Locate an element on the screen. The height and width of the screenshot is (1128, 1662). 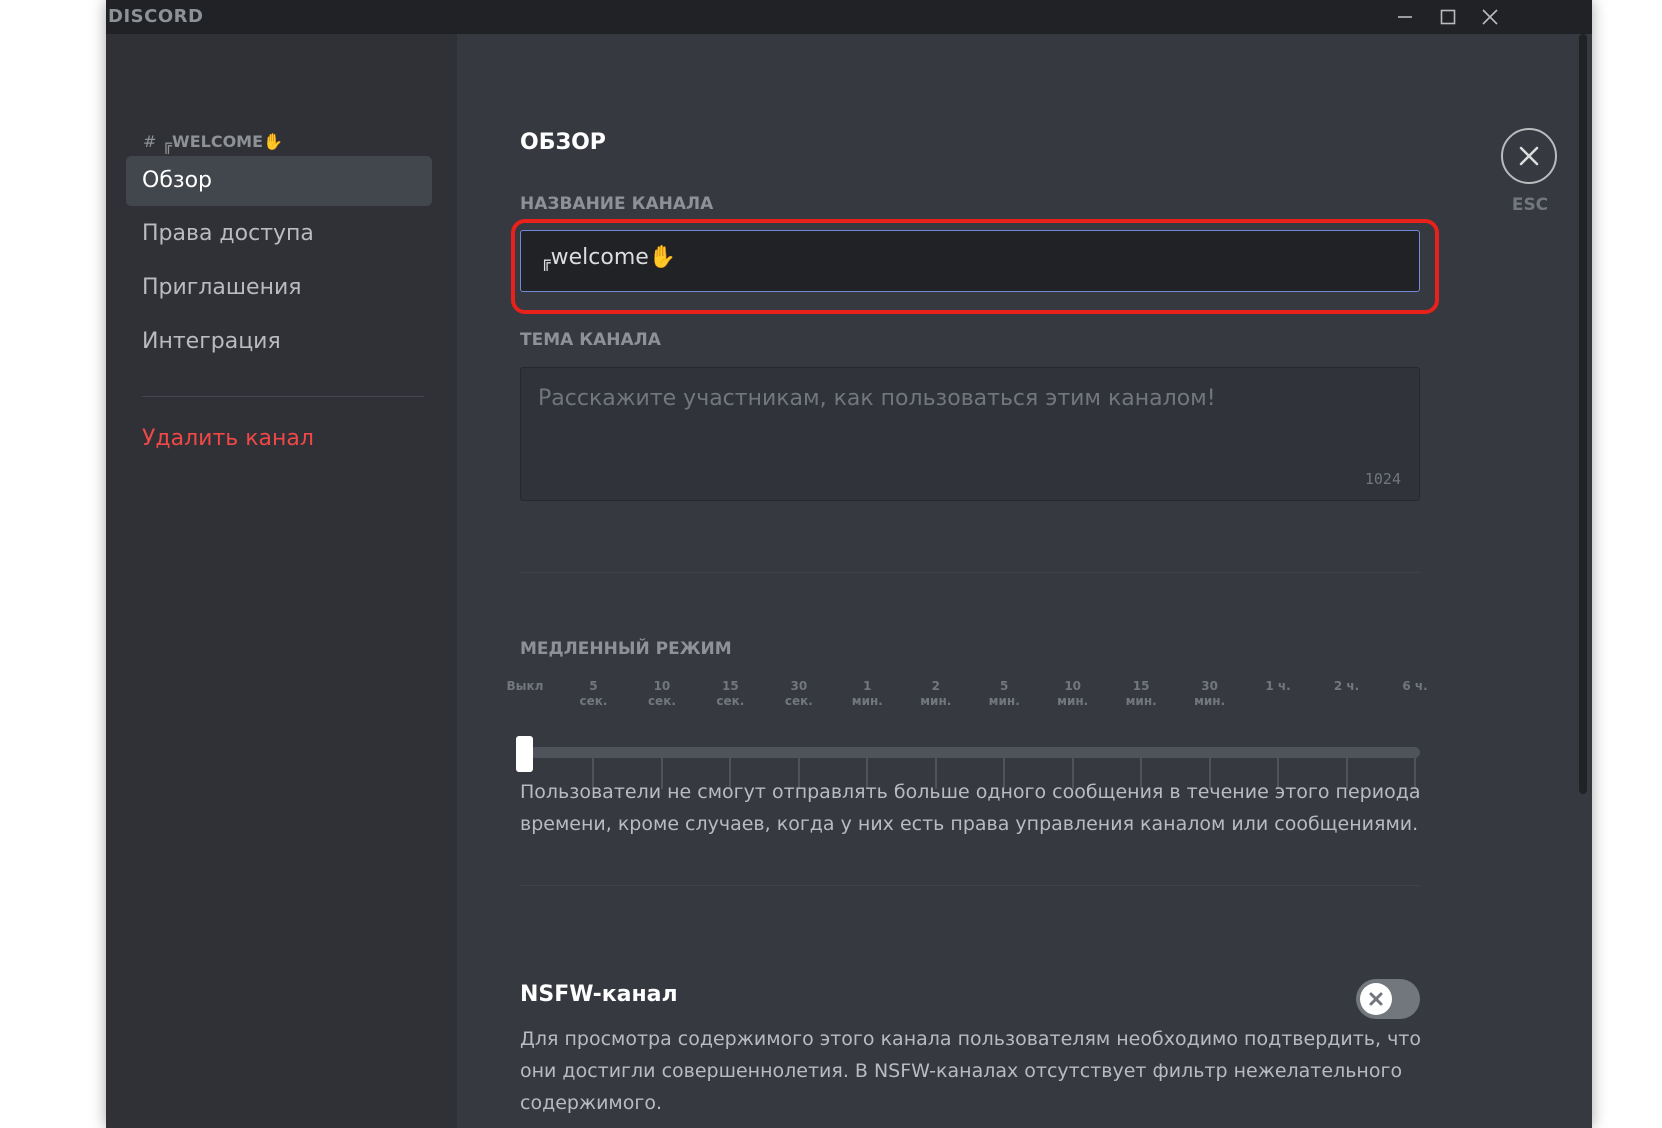
sidebar-channel-header: # ╔WELCOME✋ is located at coordinates (213, 143).